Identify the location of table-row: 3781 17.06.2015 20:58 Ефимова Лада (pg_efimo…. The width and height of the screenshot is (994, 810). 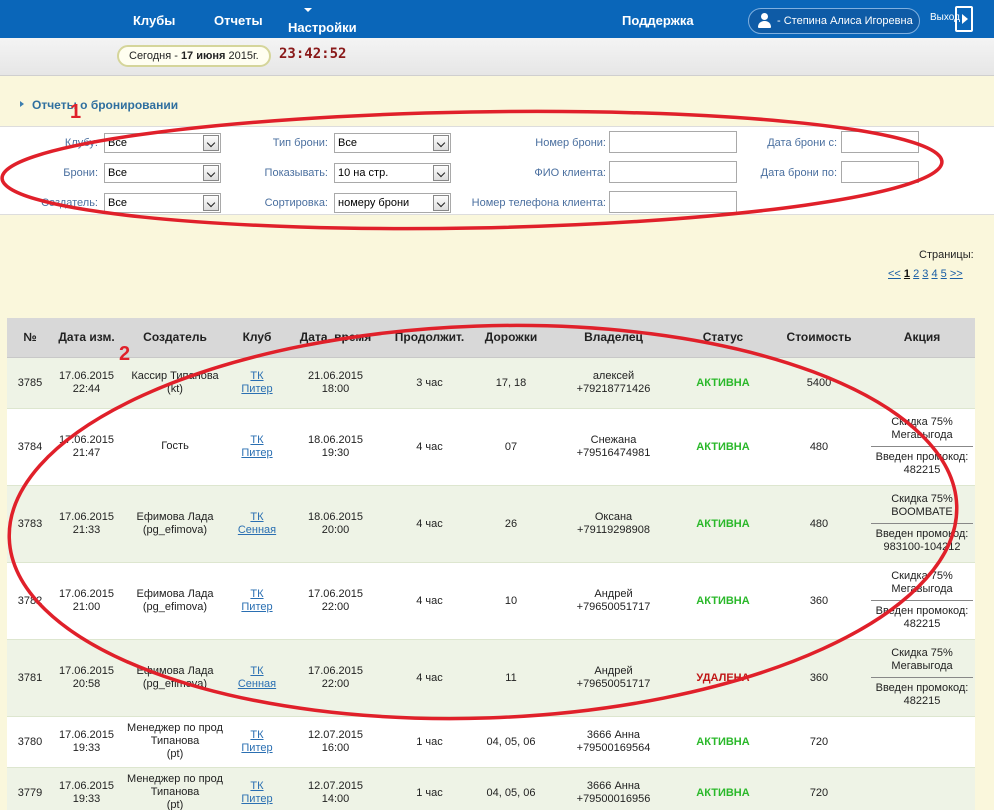
(491, 678).